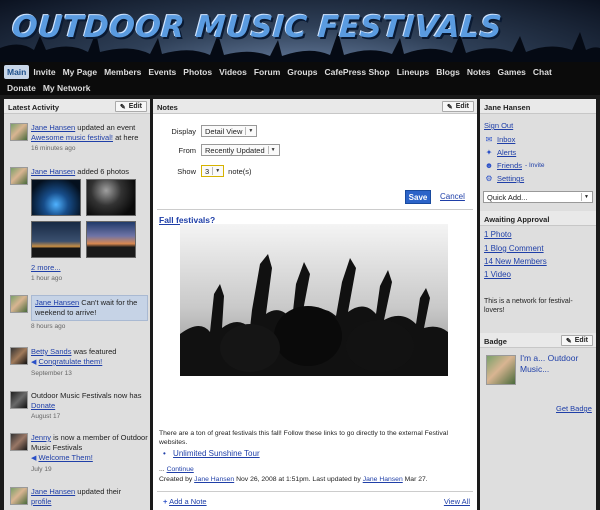 Image resolution: width=600 pixels, height=510 pixels. Describe the element at coordinates (43, 405) in the screenshot. I see `donate-link: Donate` at that location.